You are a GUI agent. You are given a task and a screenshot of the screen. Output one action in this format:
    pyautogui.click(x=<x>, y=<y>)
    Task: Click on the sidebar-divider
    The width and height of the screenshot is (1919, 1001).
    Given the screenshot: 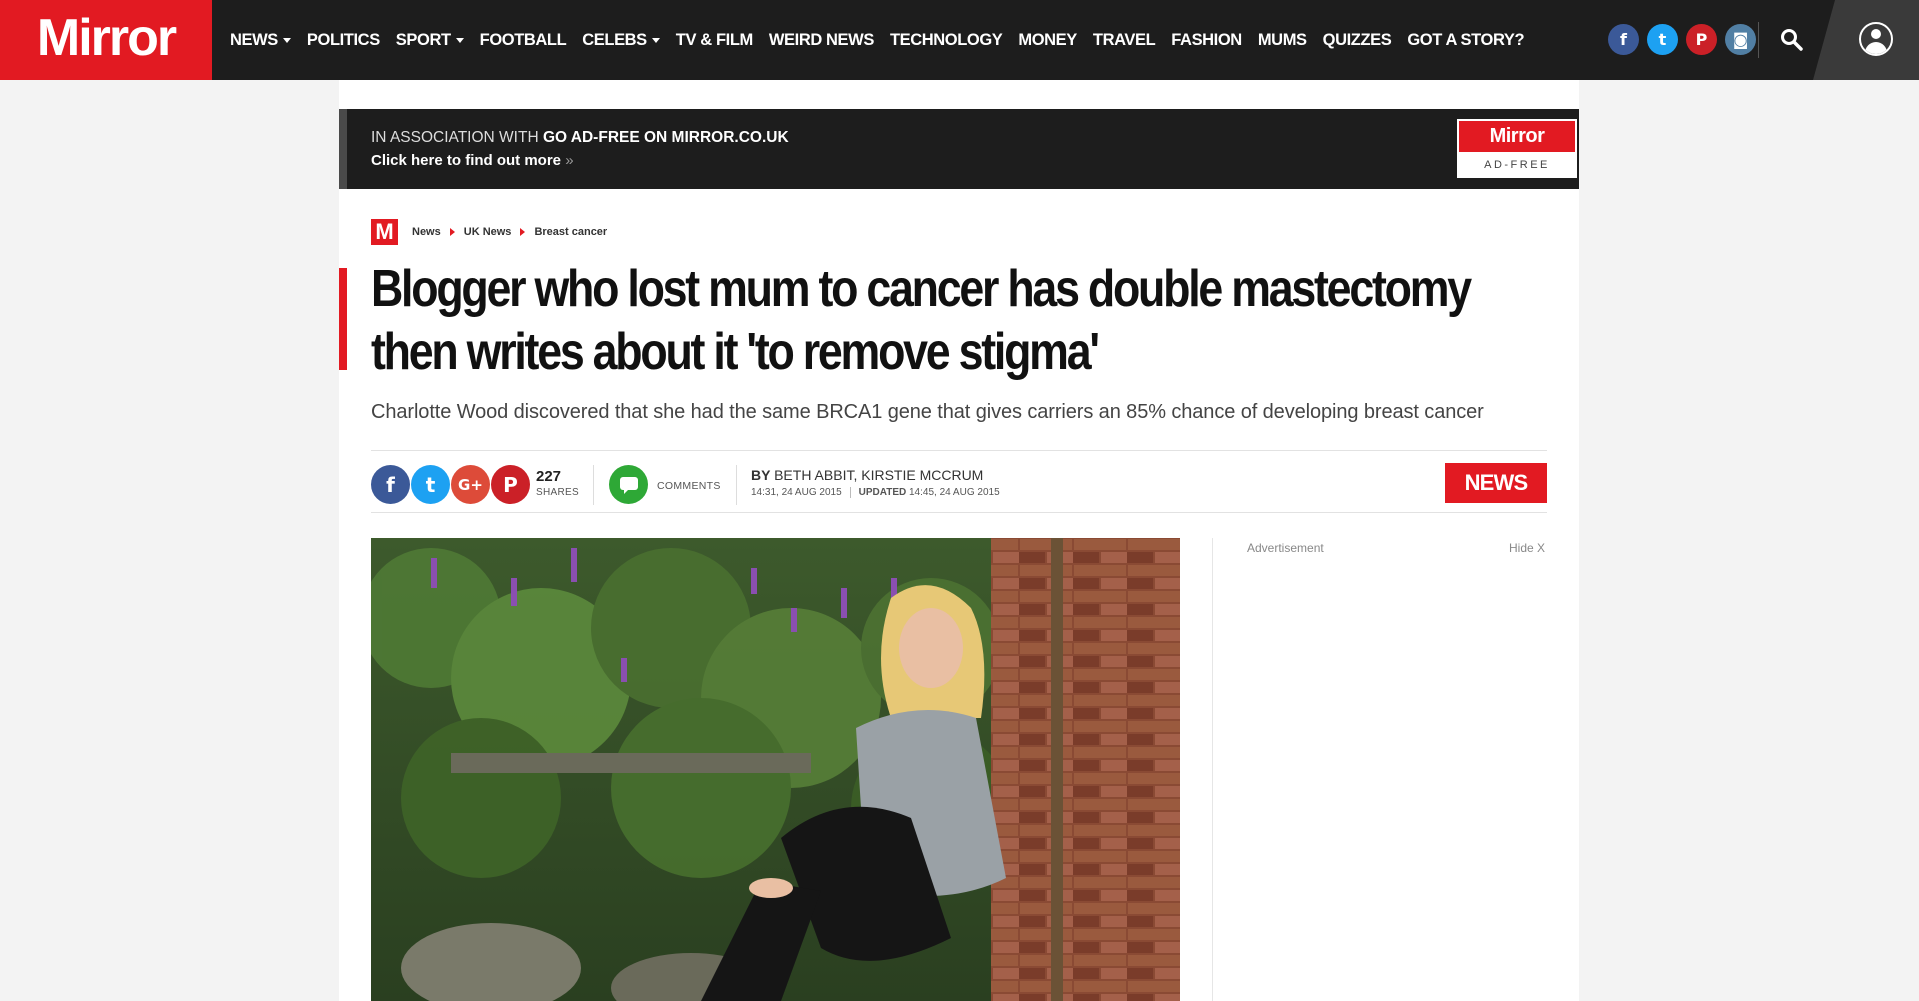 What is the action you would take?
    pyautogui.click(x=1212, y=769)
    